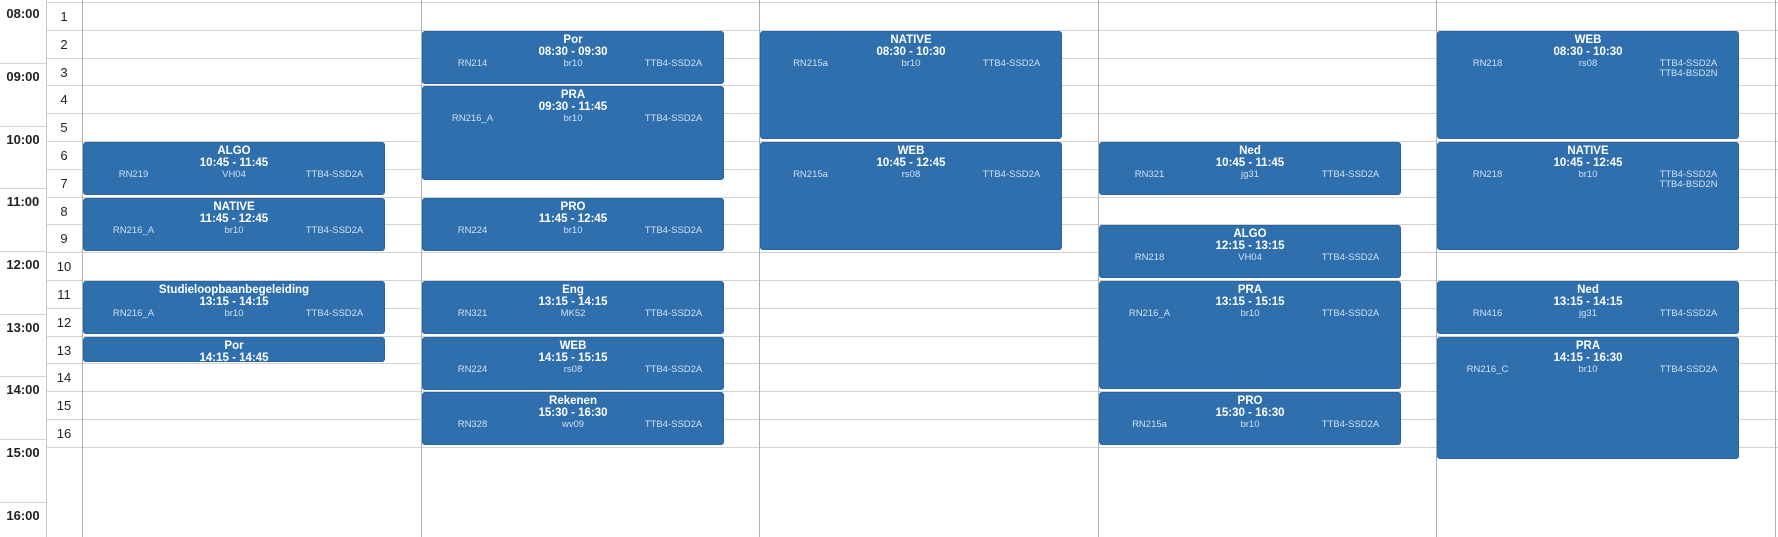 The image size is (1778, 537). Describe the element at coordinates (1588, 63) in the screenshot. I see `lesson-teacher: rs08` at that location.